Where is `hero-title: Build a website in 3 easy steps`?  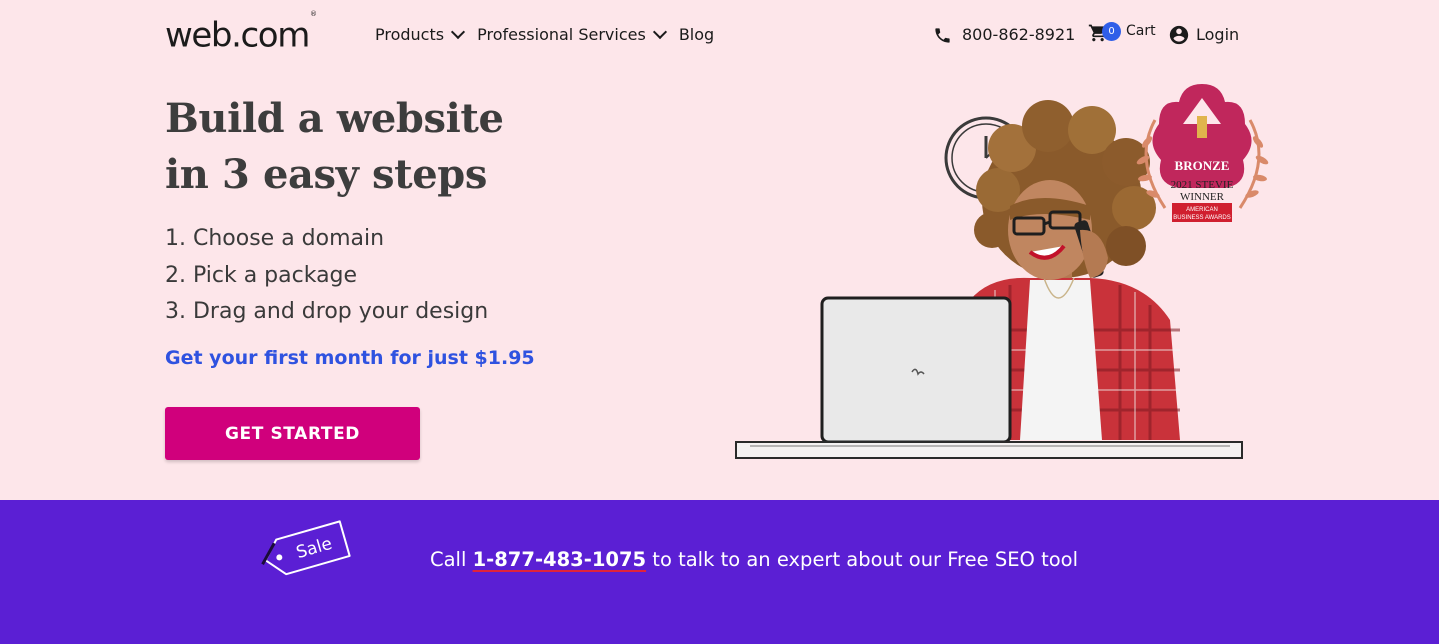 hero-title: Build a website in 3 easy steps is located at coordinates (405, 147).